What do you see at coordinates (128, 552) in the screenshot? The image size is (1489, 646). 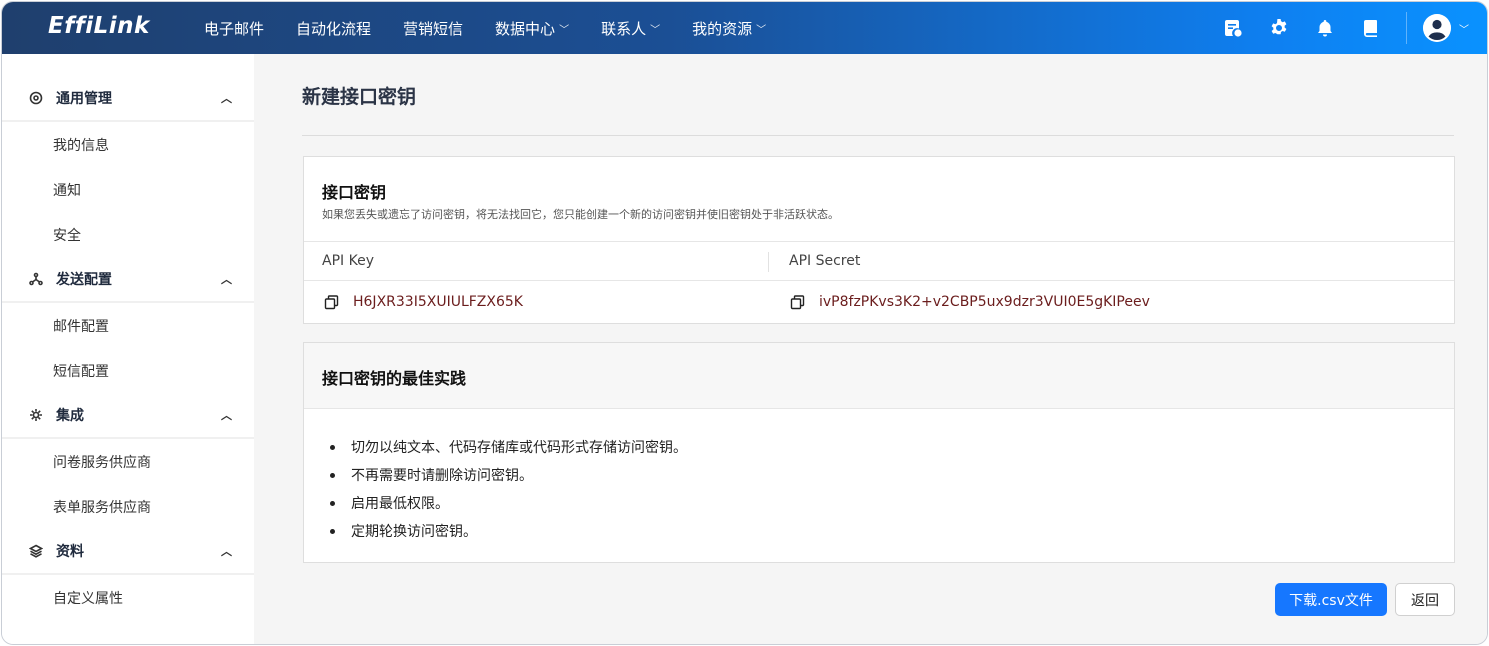 I see `sidebar-section-profile-data: 资料 ︿` at bounding box center [128, 552].